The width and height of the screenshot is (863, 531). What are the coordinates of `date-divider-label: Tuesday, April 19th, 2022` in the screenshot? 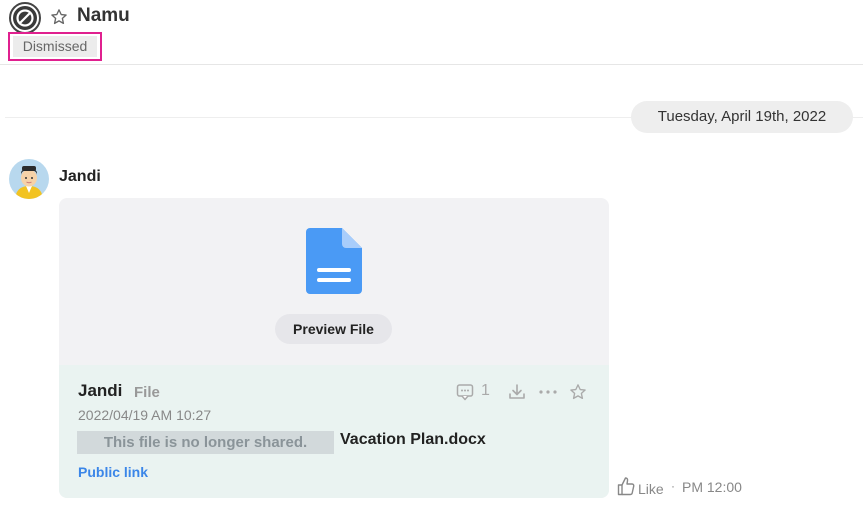 It's located at (742, 117).